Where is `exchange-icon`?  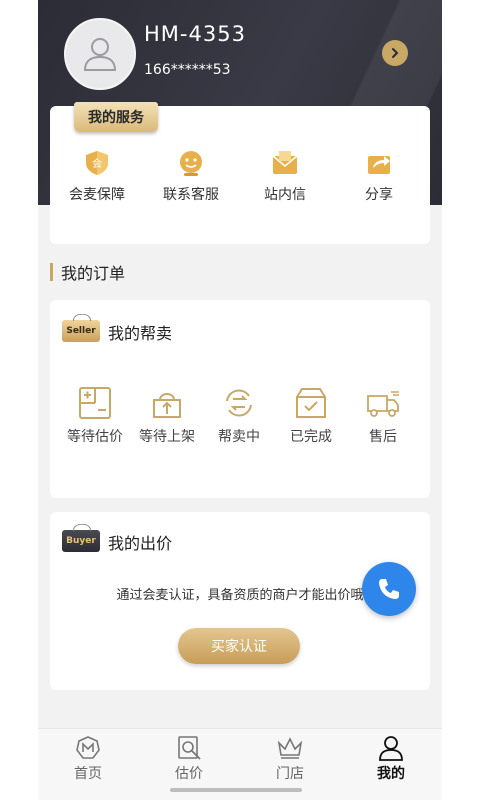
exchange-icon is located at coordinates (239, 403).